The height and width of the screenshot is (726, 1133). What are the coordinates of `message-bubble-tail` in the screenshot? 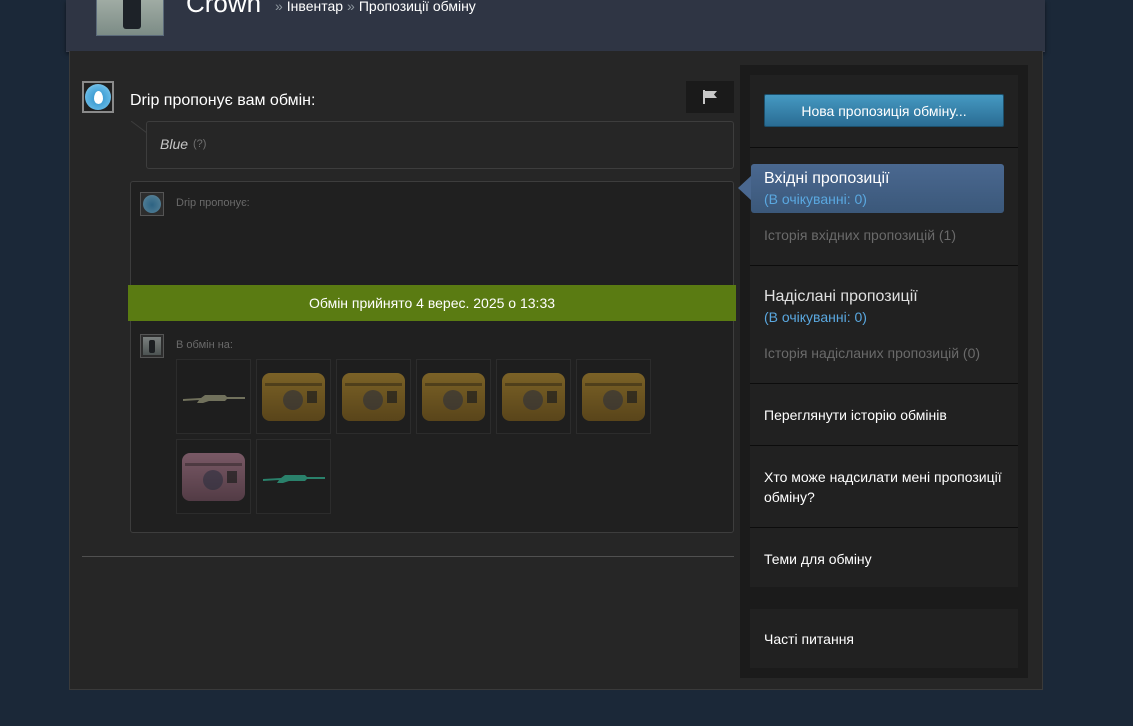 It's located at (139, 127).